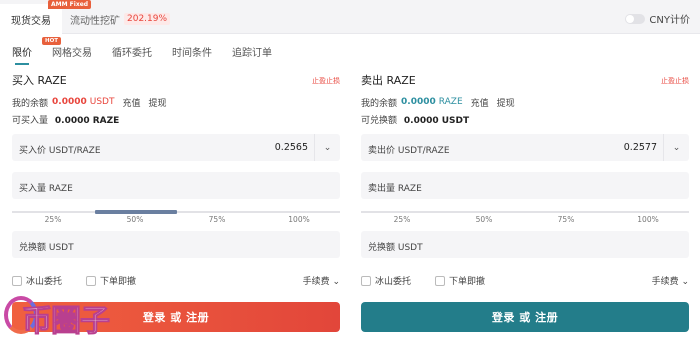 The width and height of the screenshot is (700, 343). I want to click on tab-trailing-order: 追踪订单, so click(252, 54).